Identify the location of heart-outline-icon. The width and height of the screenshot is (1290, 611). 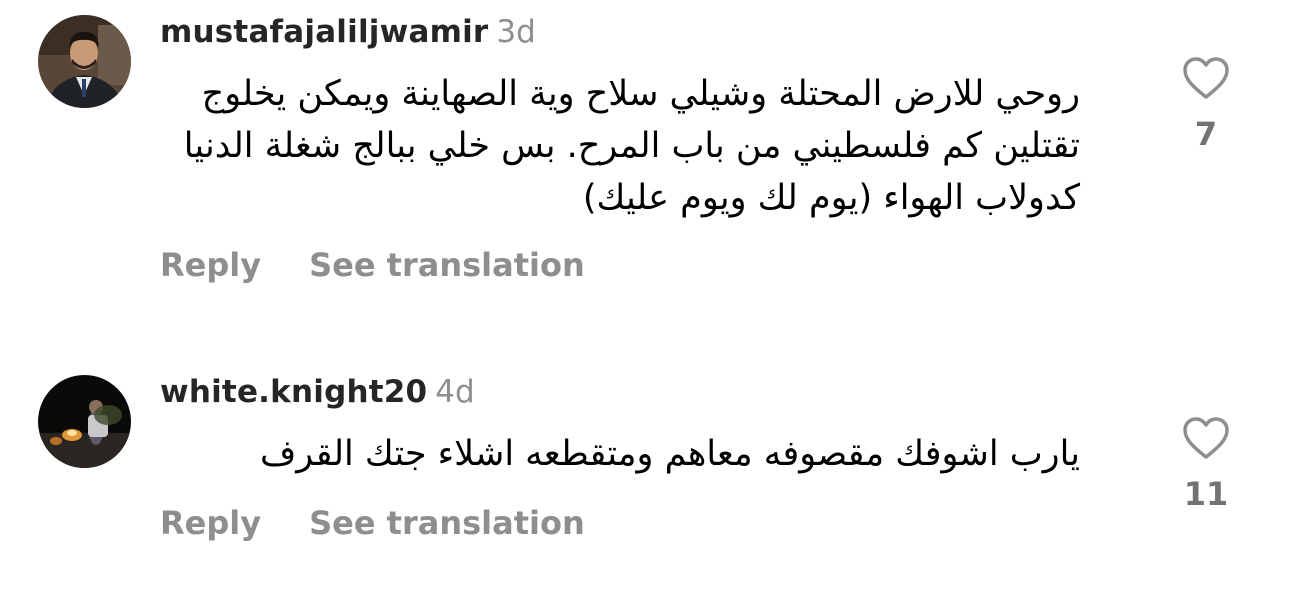
(1206, 438).